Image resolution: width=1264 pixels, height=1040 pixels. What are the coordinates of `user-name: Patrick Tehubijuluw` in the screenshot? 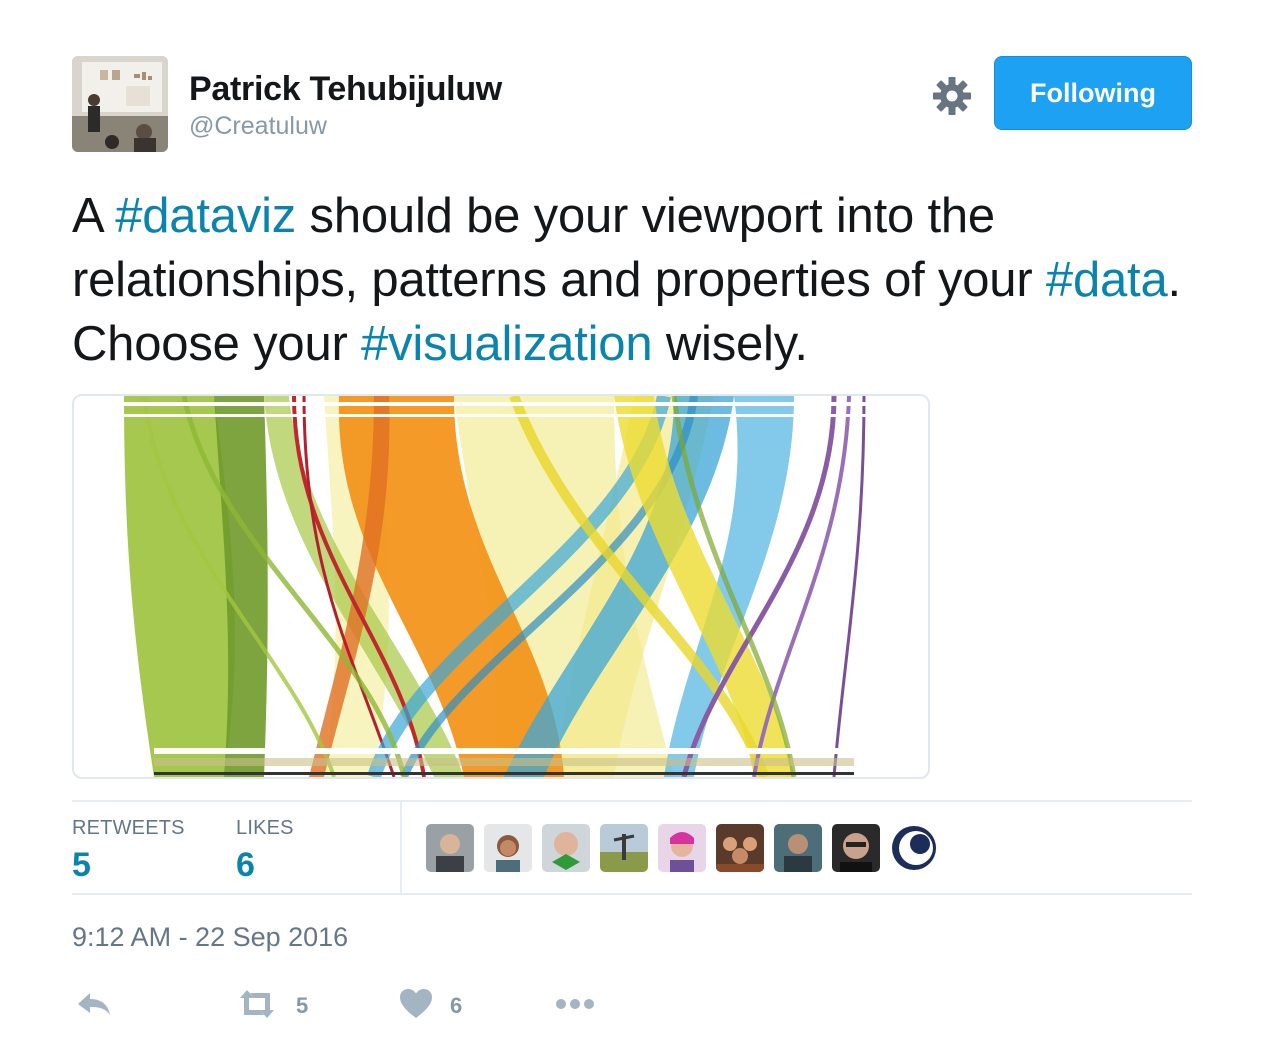 It's located at (345, 89).